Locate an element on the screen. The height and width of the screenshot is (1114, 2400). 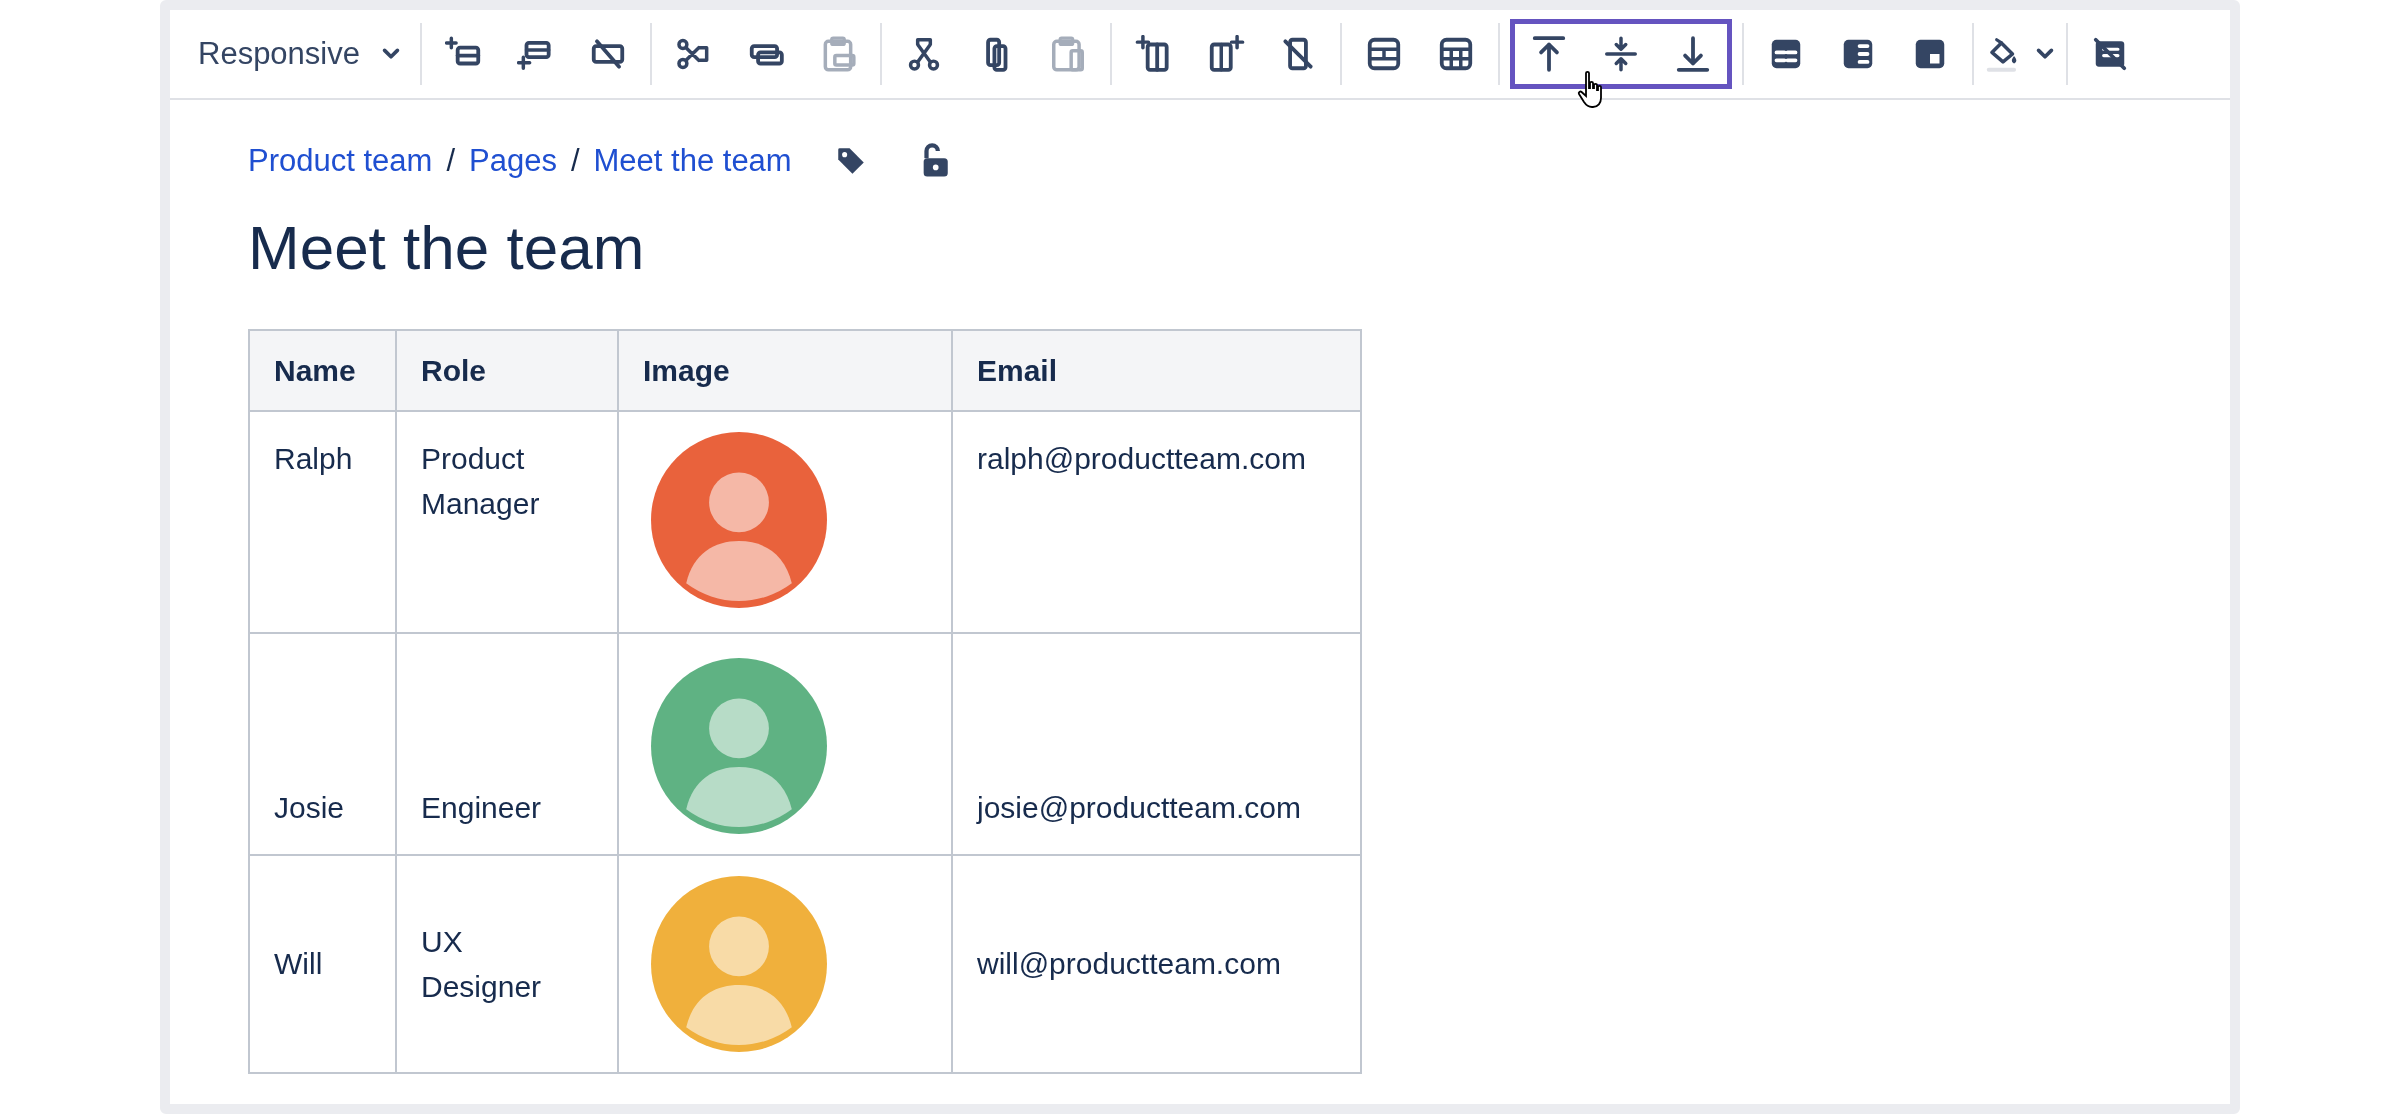
add-column-right-icon is located at coordinates (1226, 54).